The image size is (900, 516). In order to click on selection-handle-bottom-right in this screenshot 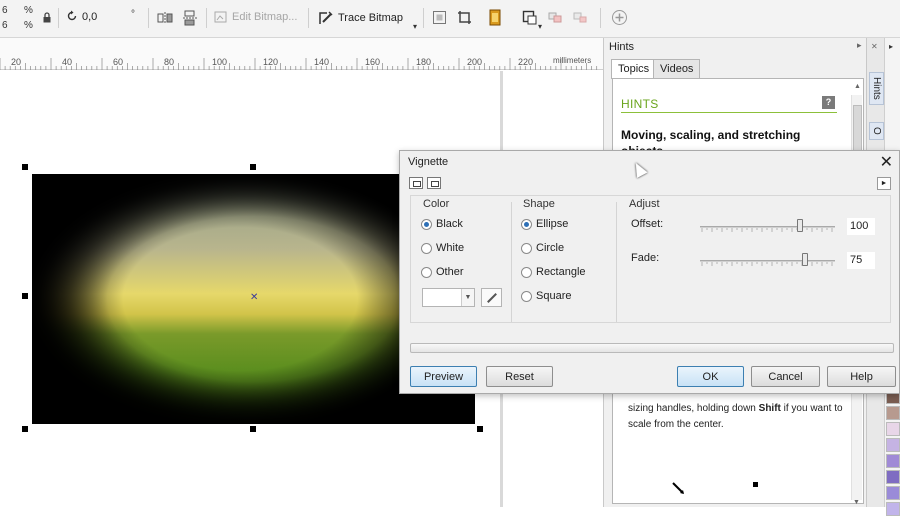, I will do `click(480, 429)`.